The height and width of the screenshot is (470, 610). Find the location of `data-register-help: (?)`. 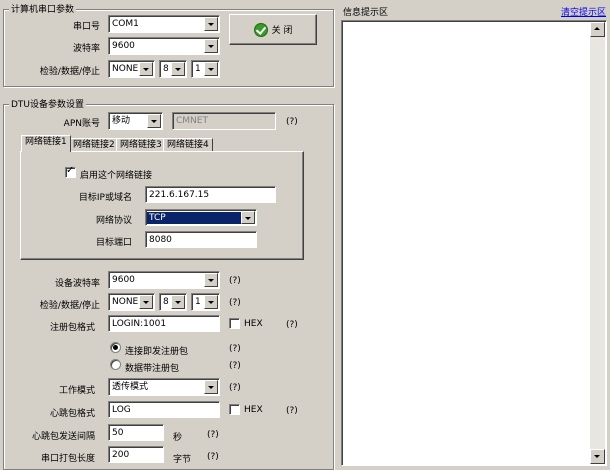

data-register-help: (?) is located at coordinates (235, 366).